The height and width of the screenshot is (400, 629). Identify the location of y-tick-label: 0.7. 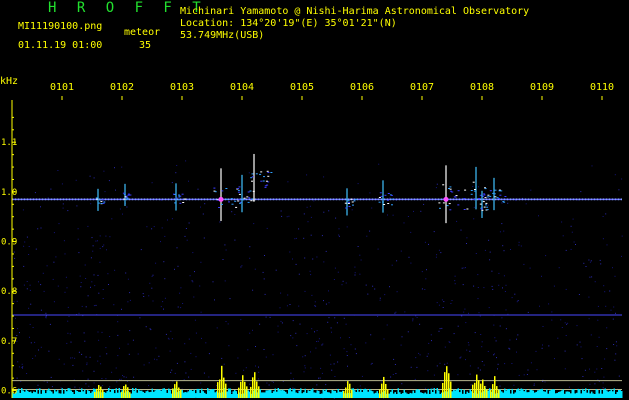
(9, 342).